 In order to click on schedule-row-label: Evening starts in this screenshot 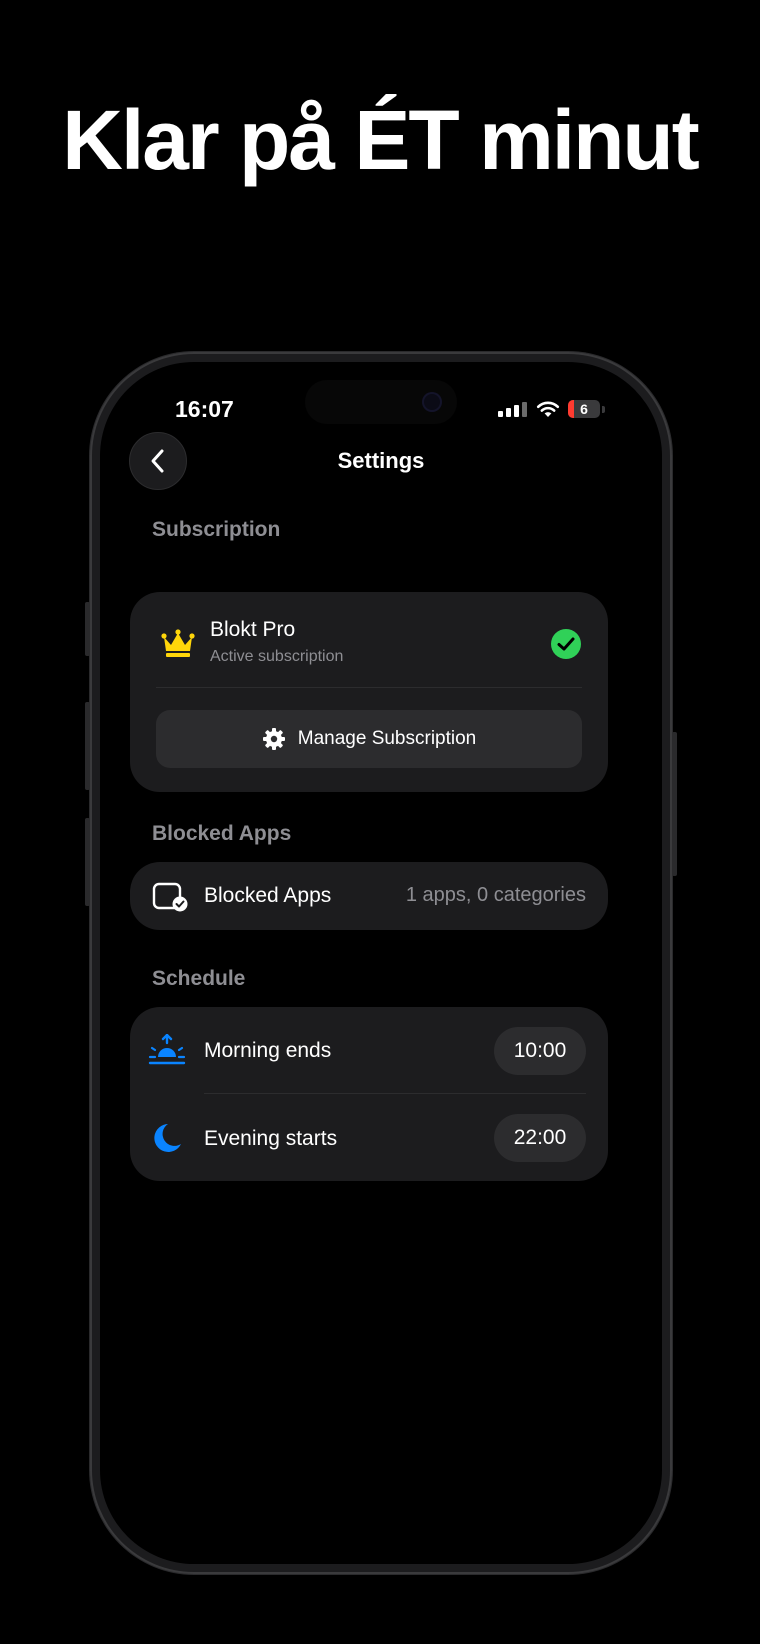, I will do `click(271, 1138)`.